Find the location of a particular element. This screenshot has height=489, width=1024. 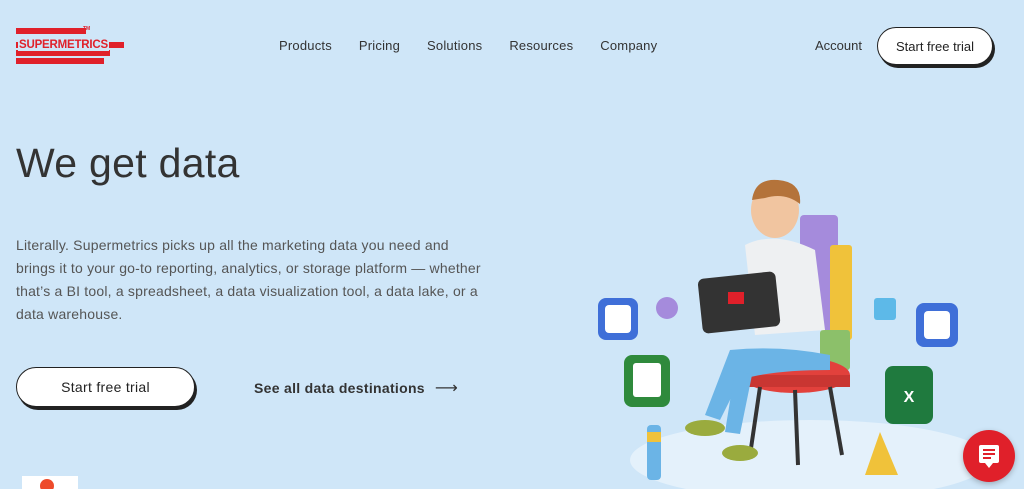

header-start-trial-button: Start free trial is located at coordinates (935, 46).